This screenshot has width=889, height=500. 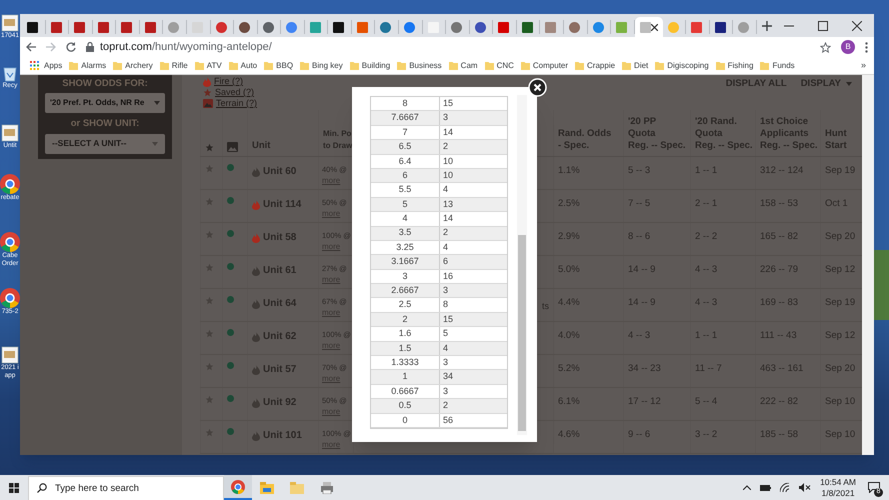 I want to click on windows-start-icon, so click(x=14, y=487).